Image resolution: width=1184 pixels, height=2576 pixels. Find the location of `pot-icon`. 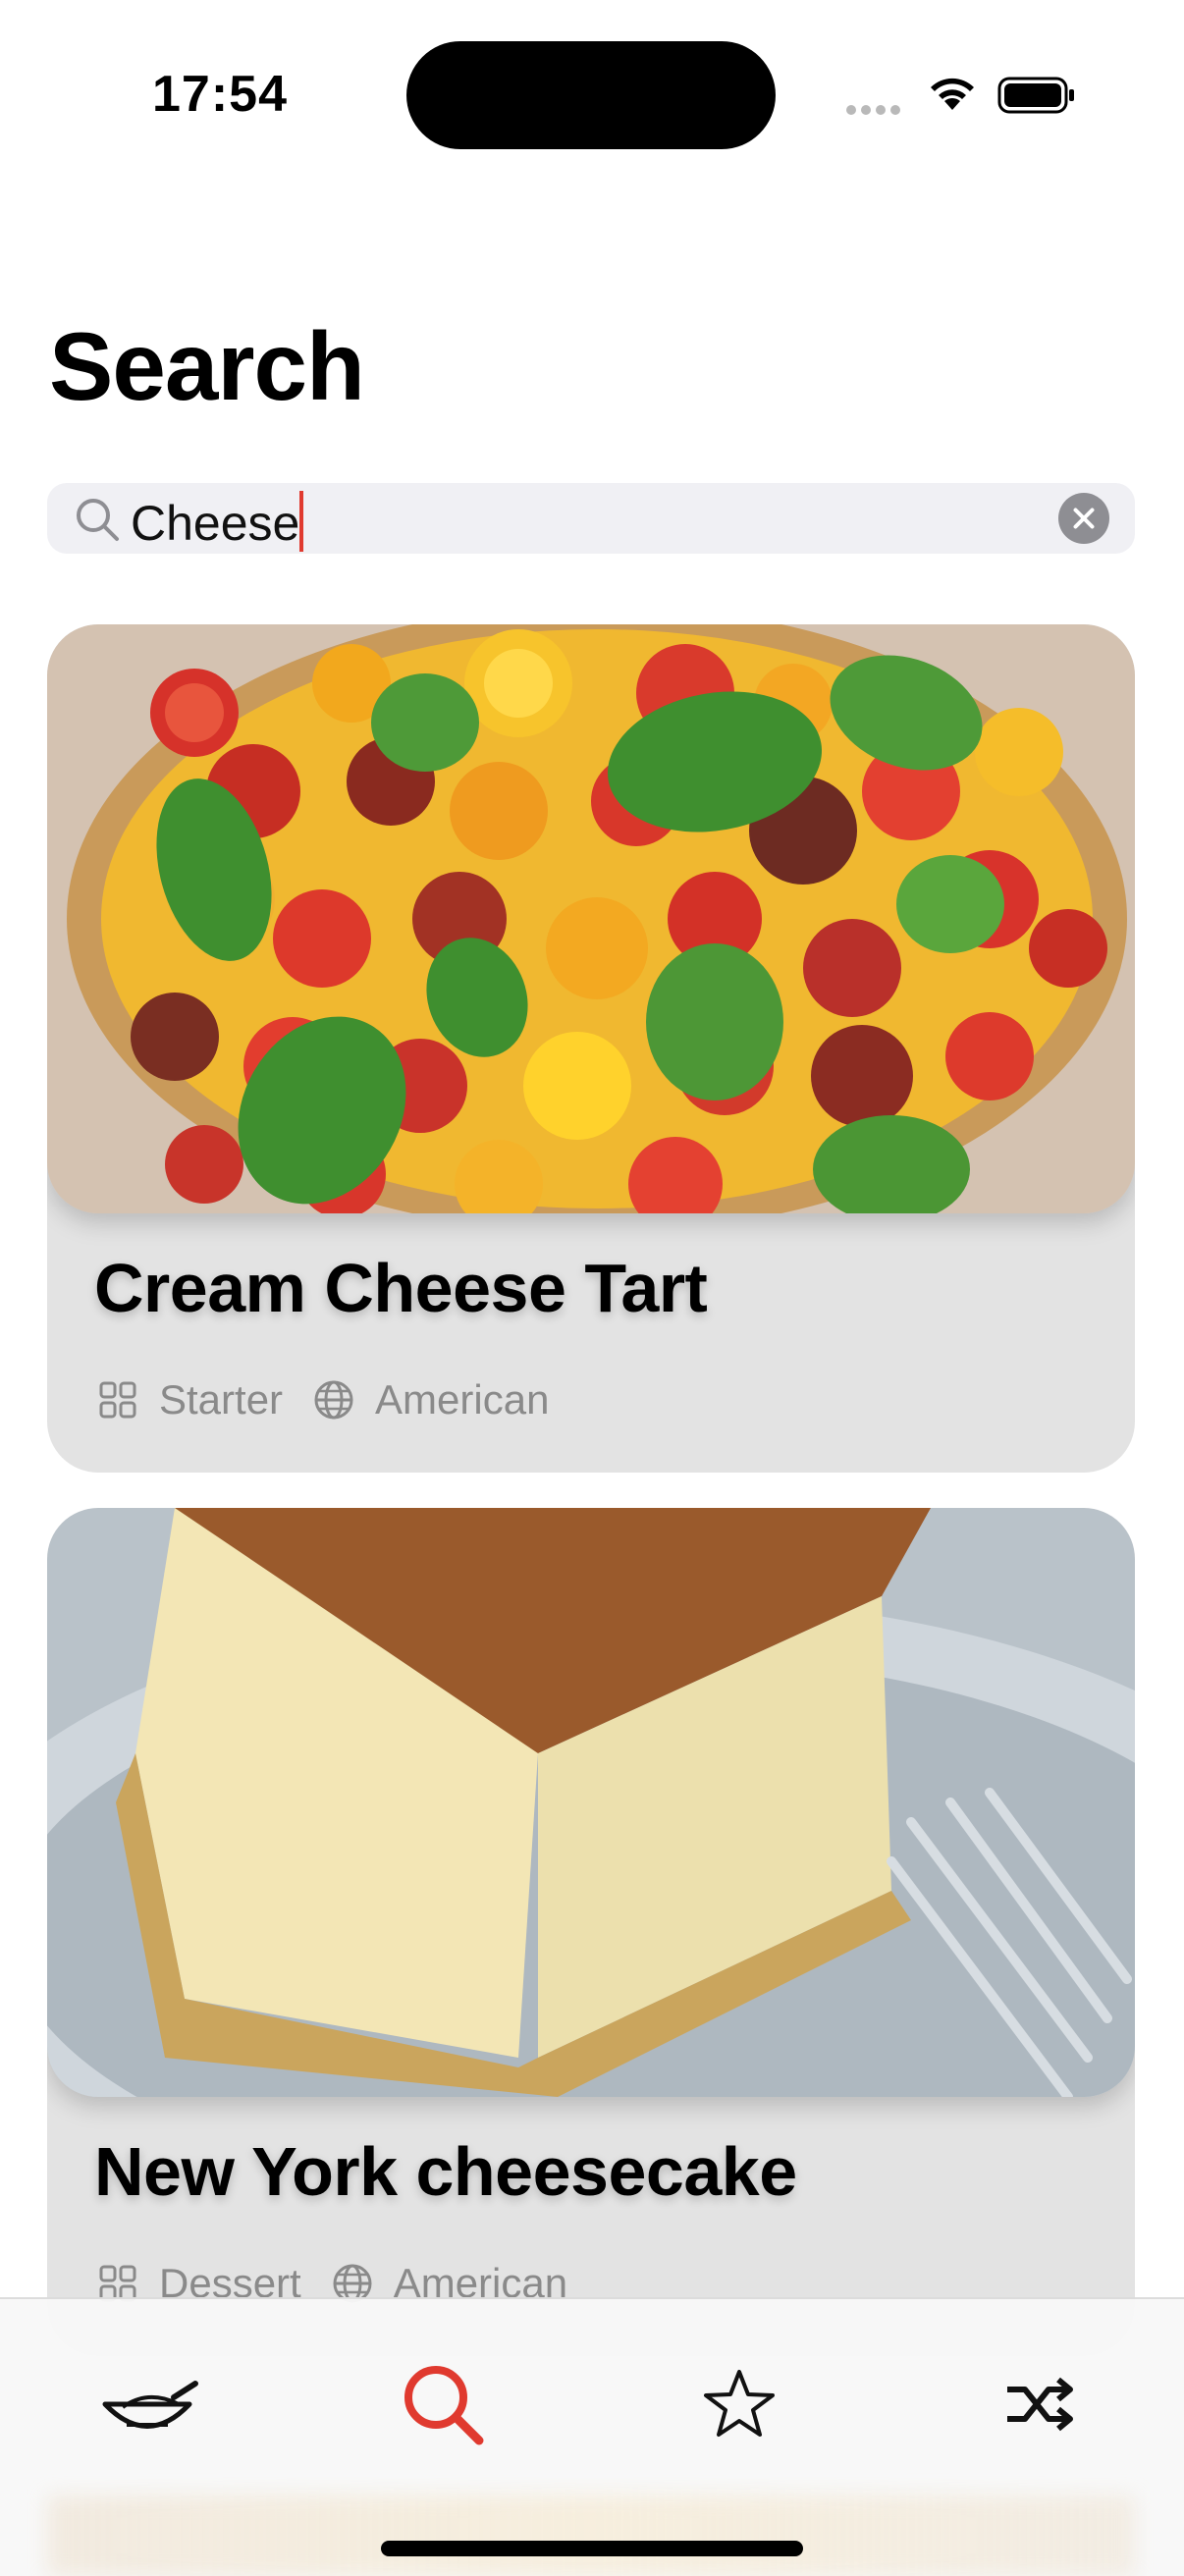

pot-icon is located at coordinates (147, 2404).